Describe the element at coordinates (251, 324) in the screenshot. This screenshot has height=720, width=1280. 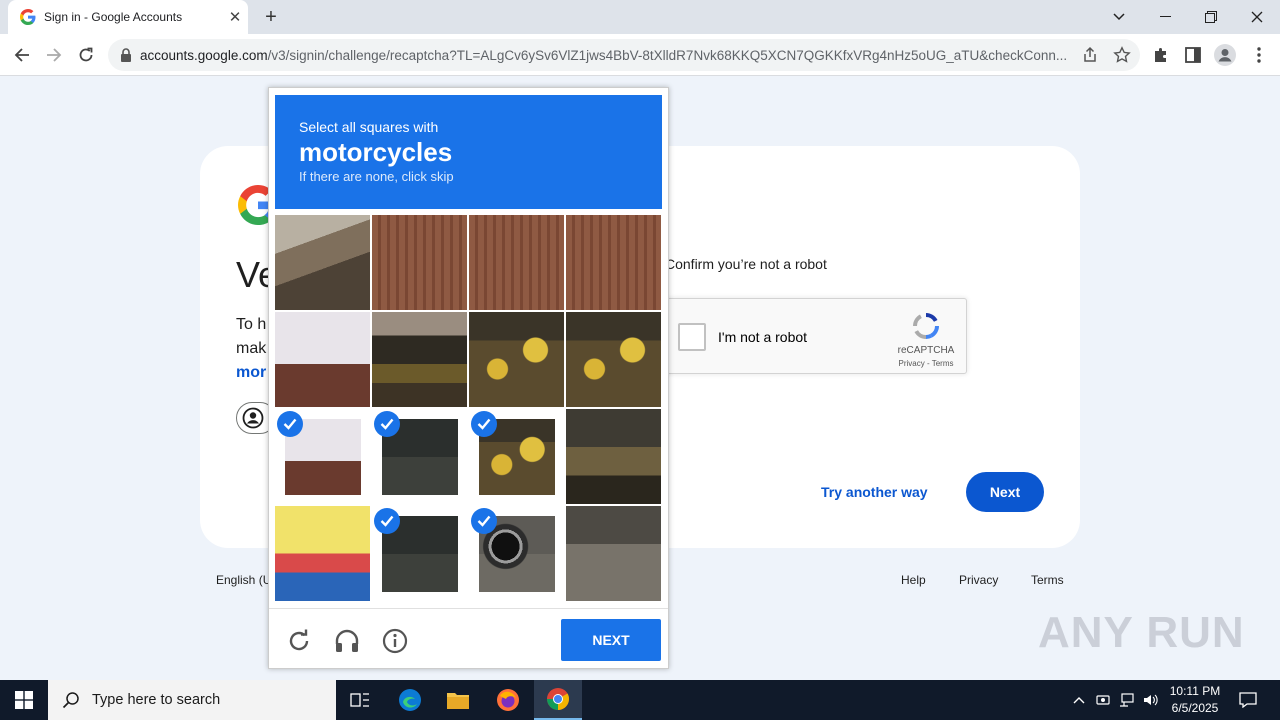
I see `description-line: To h` at that location.